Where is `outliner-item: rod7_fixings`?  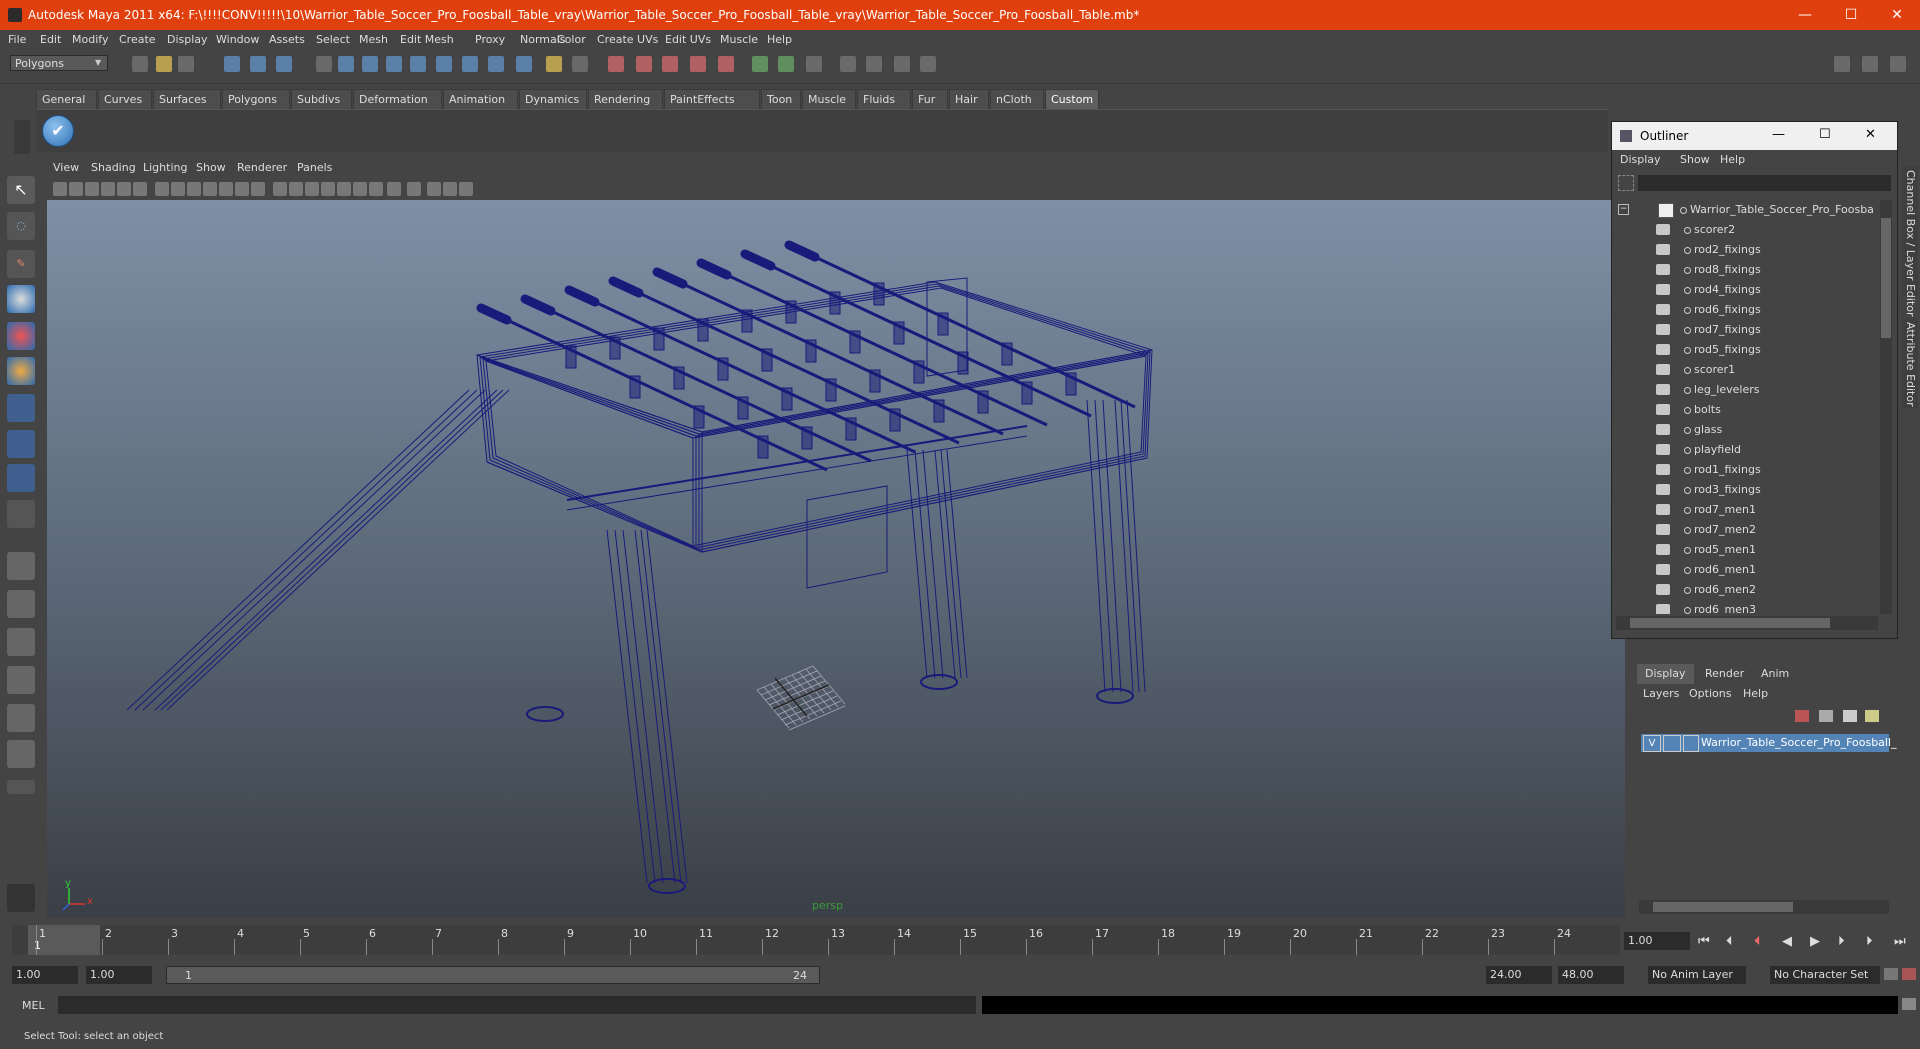
outliner-item: rod7_fixings is located at coordinates (1742, 330).